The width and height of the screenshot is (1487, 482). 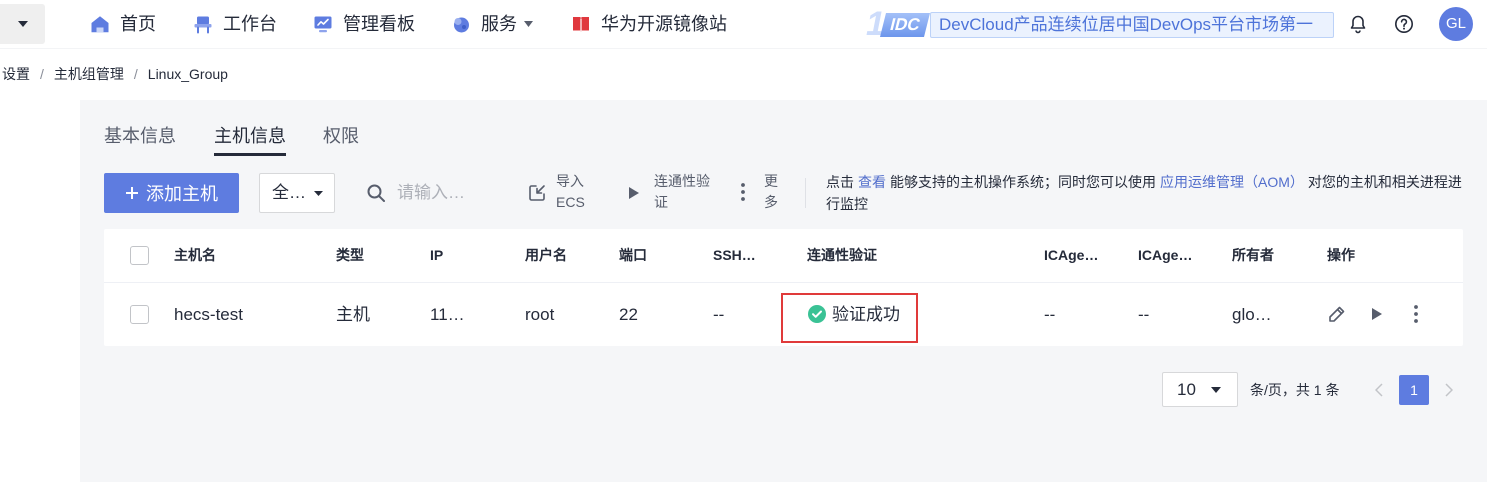 What do you see at coordinates (540, 314) in the screenshot?
I see `cell-username: root` at bounding box center [540, 314].